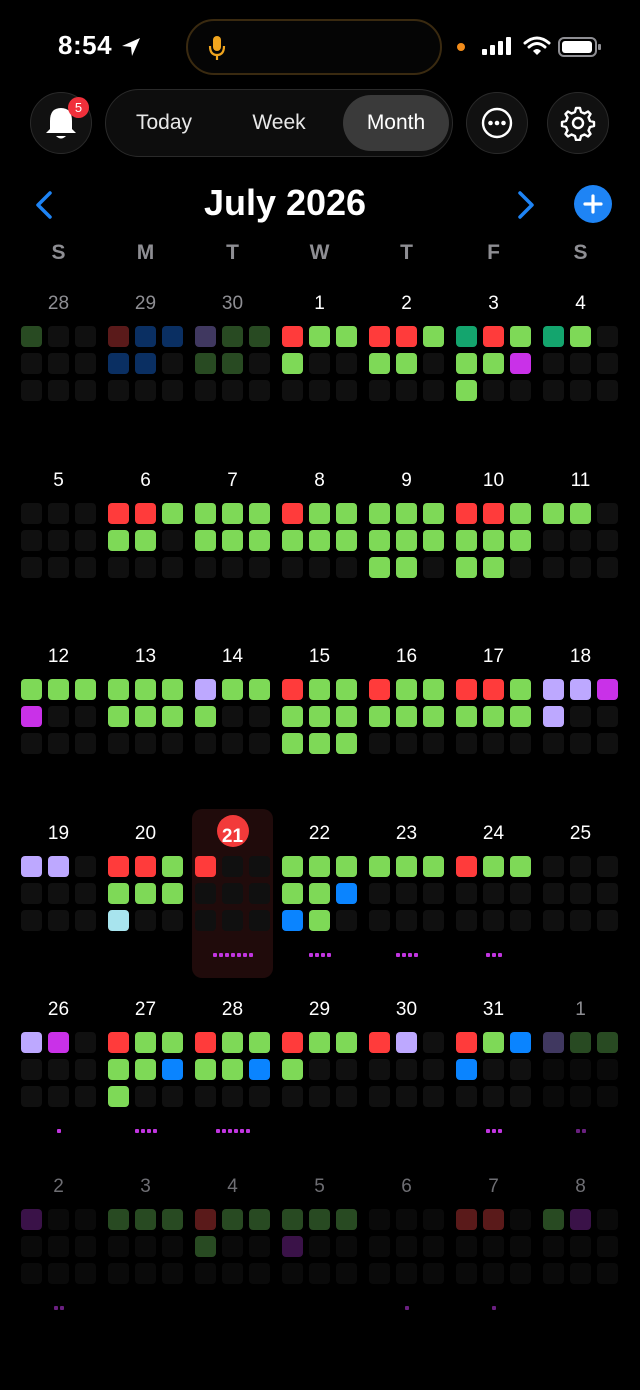 The width and height of the screenshot is (640, 1390). Describe the element at coordinates (526, 205) in the screenshot. I see `next-month-chevron-icon` at that location.